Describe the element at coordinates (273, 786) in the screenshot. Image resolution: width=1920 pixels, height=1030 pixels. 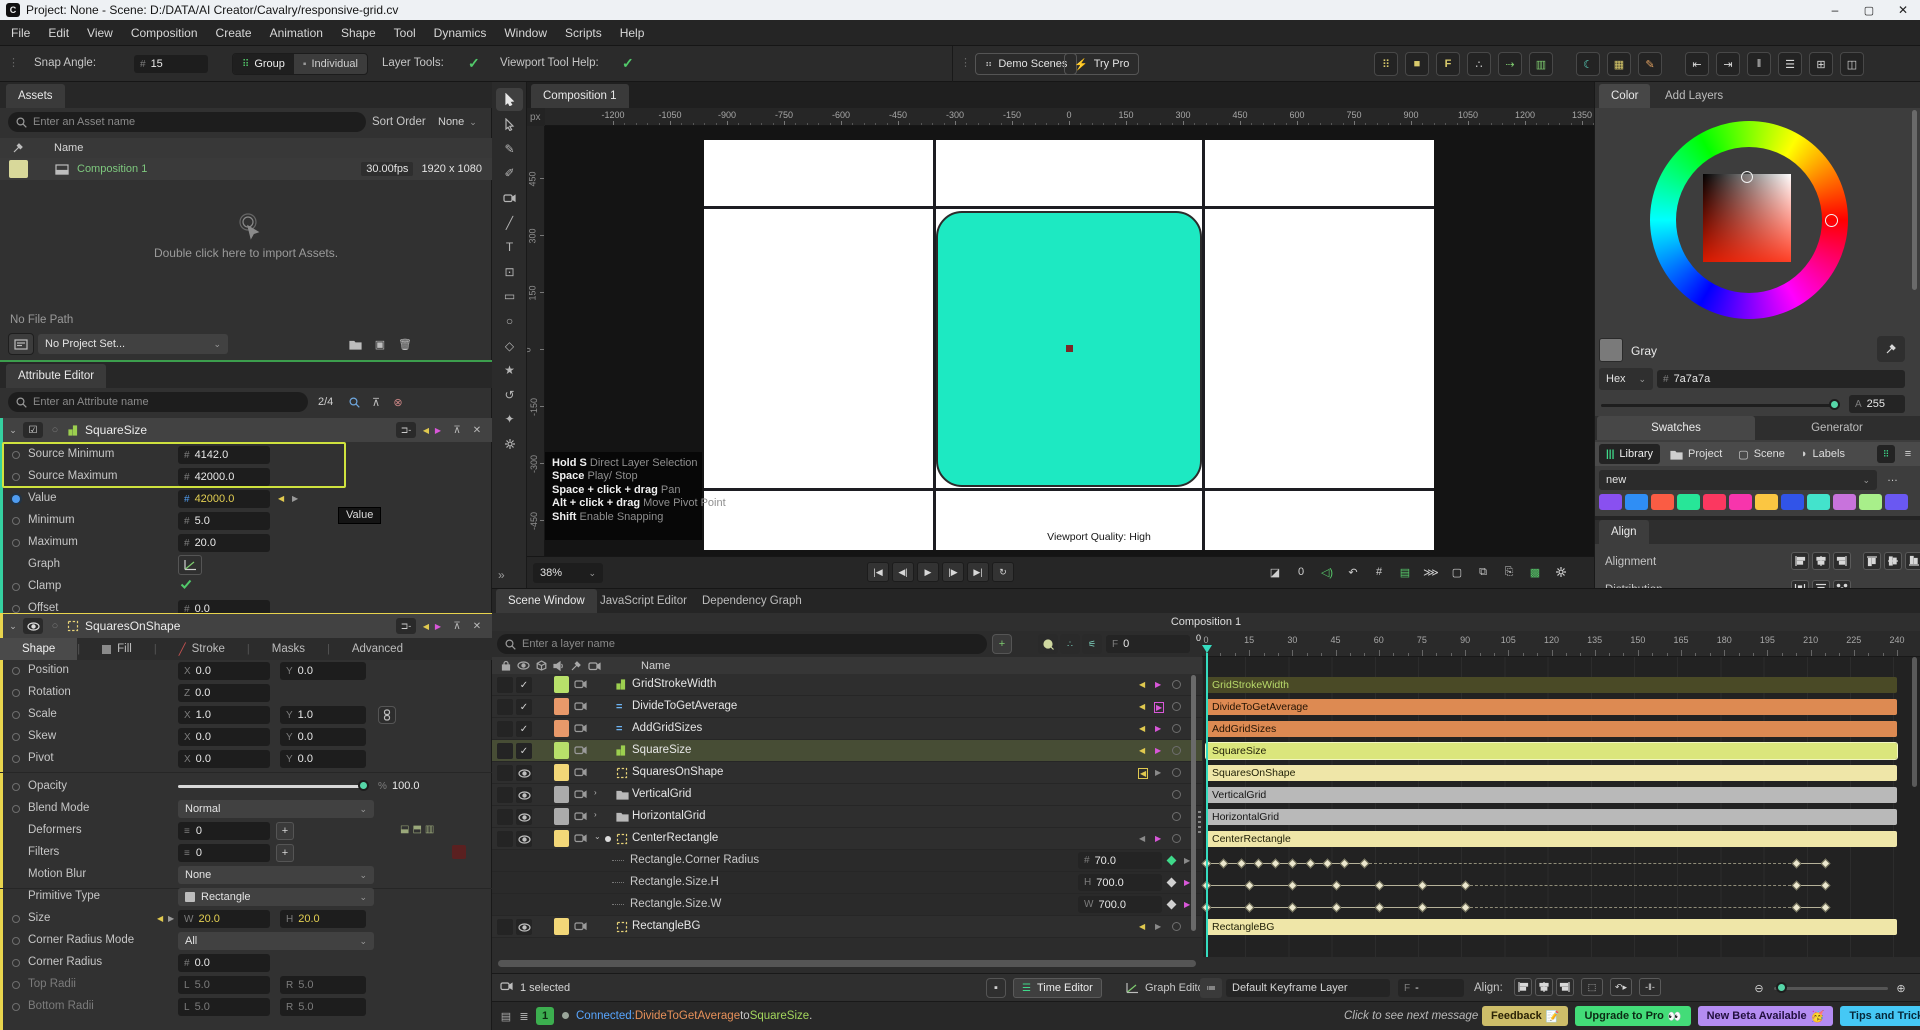
I see `opacity-slider` at that location.